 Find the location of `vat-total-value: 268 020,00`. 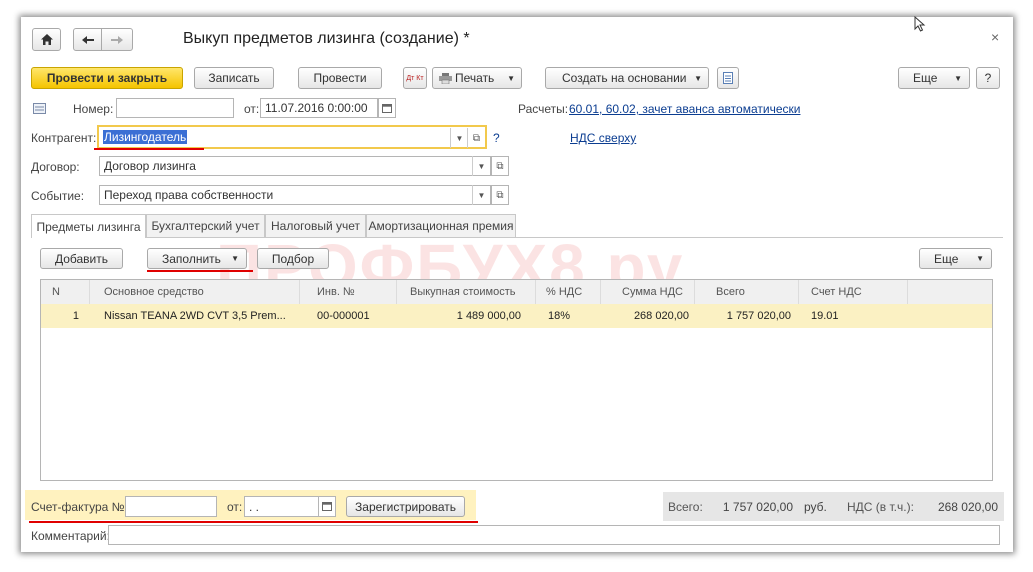

vat-total-value: 268 020,00 is located at coordinates (967, 507).